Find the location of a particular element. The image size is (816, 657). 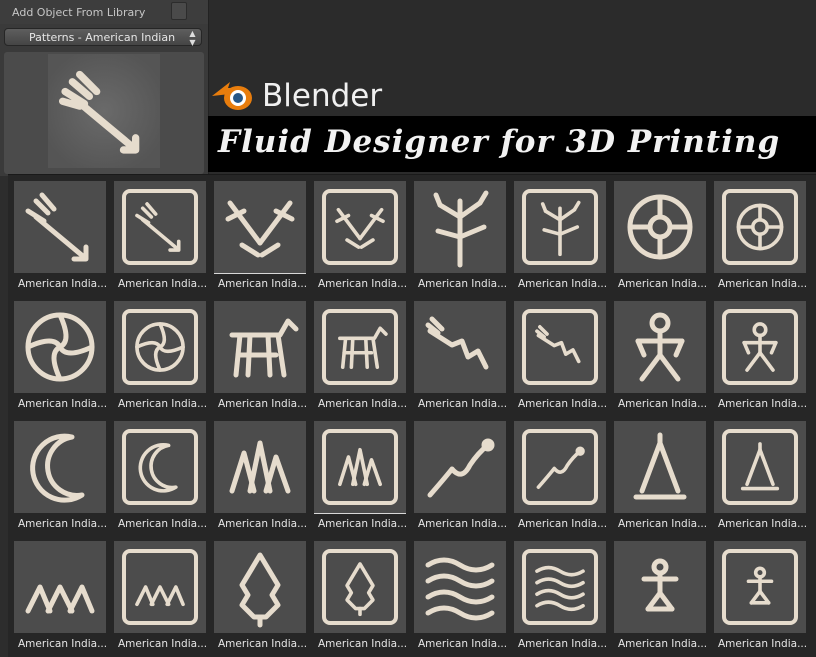

small-figure-icon is located at coordinates (660, 587).